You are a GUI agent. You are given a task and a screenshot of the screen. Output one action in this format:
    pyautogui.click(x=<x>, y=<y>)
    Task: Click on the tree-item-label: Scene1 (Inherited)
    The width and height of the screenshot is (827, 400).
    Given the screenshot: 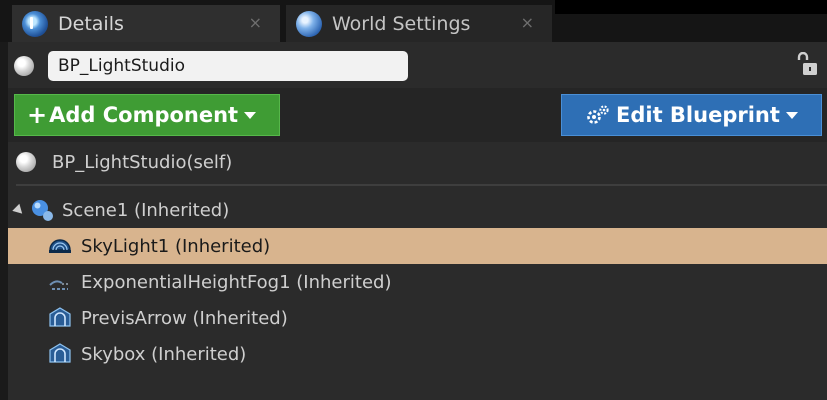 What is the action you would take?
    pyautogui.click(x=146, y=210)
    